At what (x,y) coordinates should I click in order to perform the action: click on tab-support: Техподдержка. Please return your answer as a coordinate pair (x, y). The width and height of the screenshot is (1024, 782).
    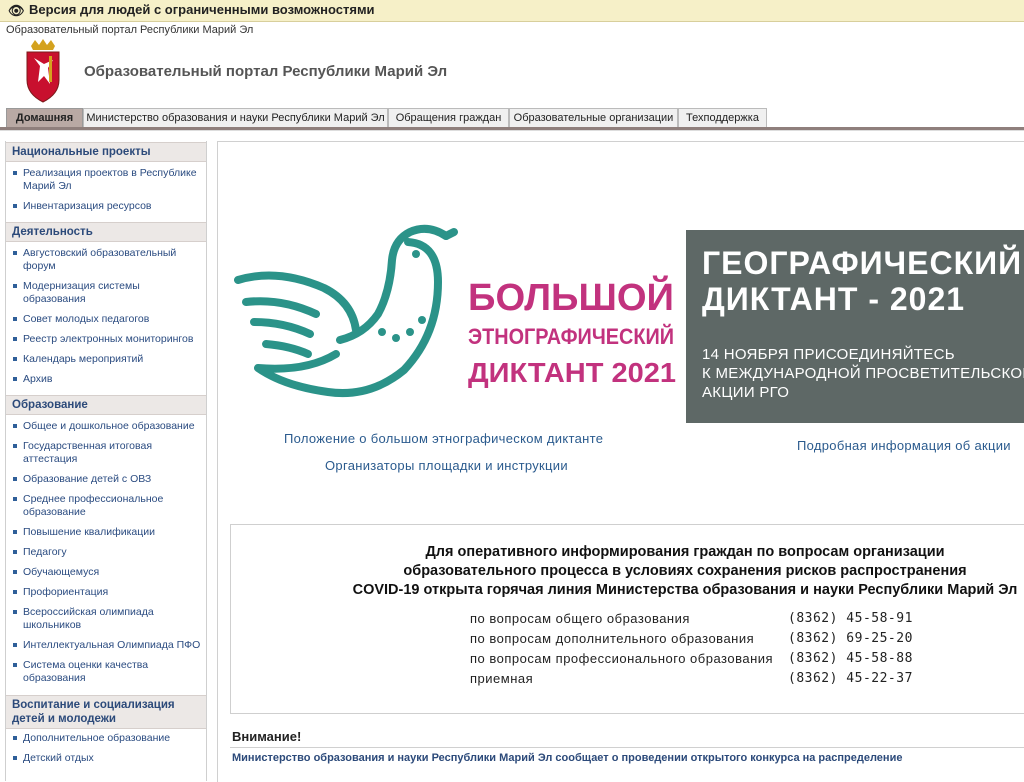
    Looking at the image, I should click on (722, 117).